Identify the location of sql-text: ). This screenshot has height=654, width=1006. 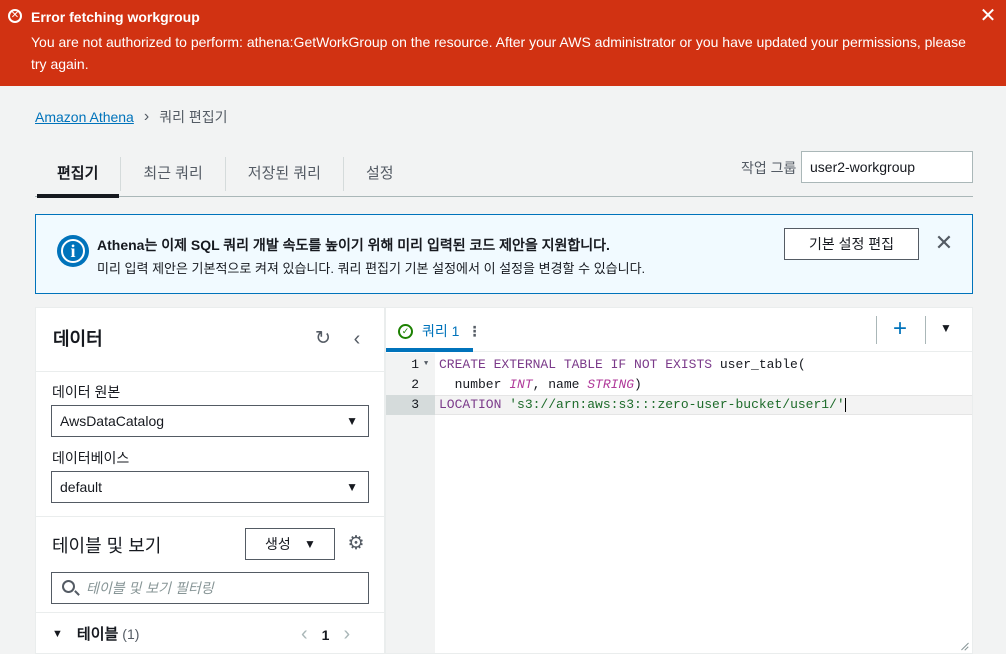
(638, 384).